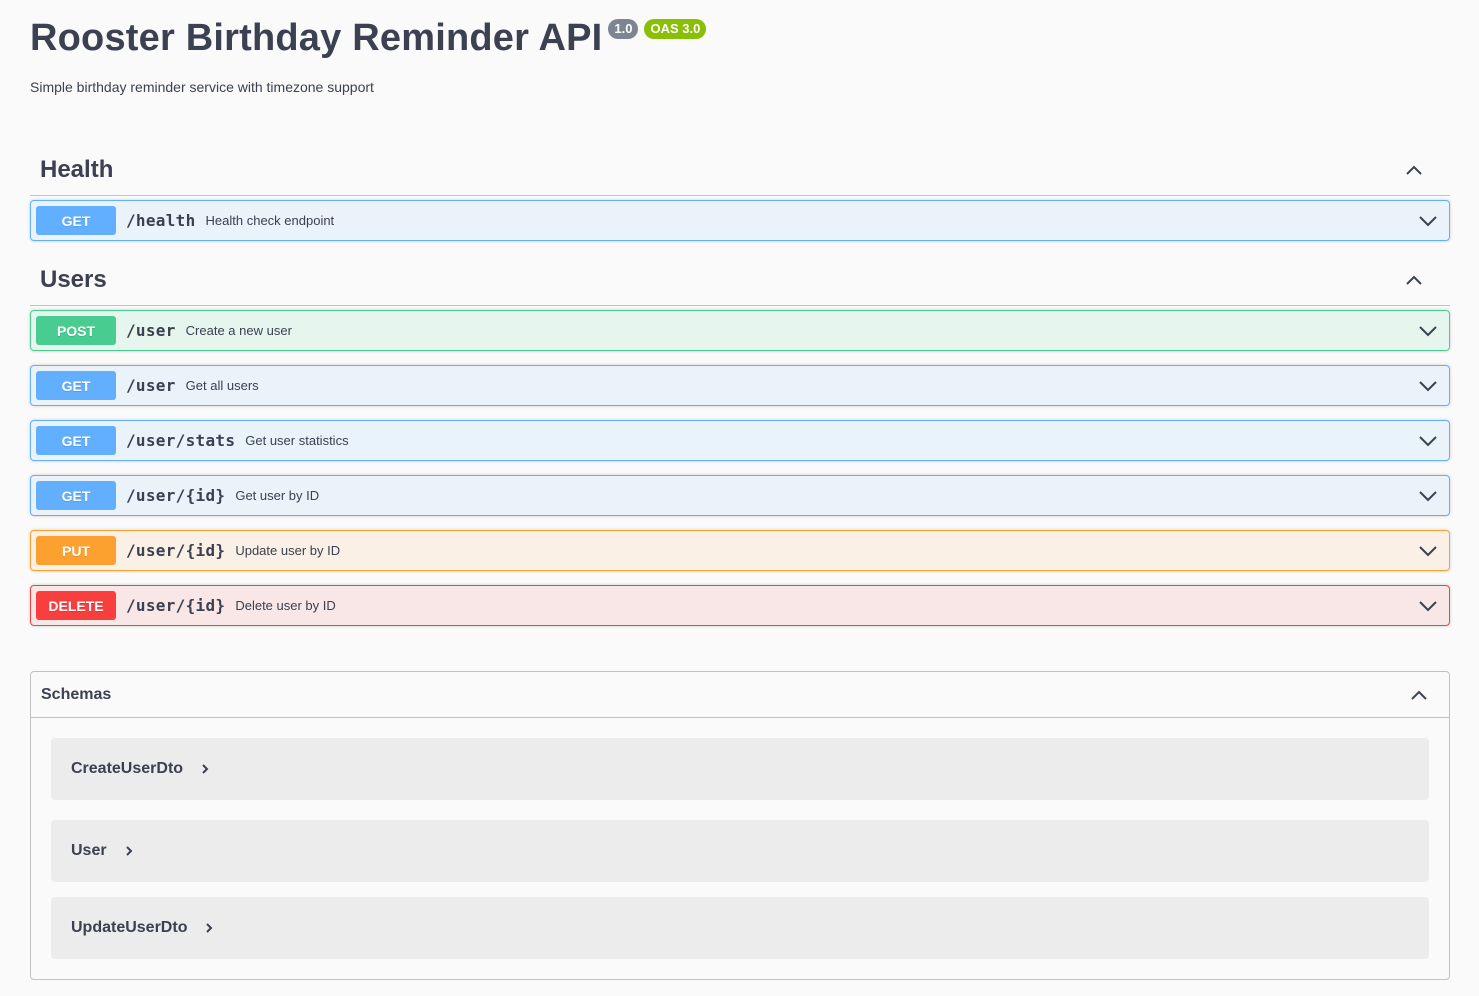 Image resolution: width=1479 pixels, height=996 pixels. What do you see at coordinates (740, 440) in the screenshot?
I see `operation-get-user-stats: GET /user/stats Get user statistics` at bounding box center [740, 440].